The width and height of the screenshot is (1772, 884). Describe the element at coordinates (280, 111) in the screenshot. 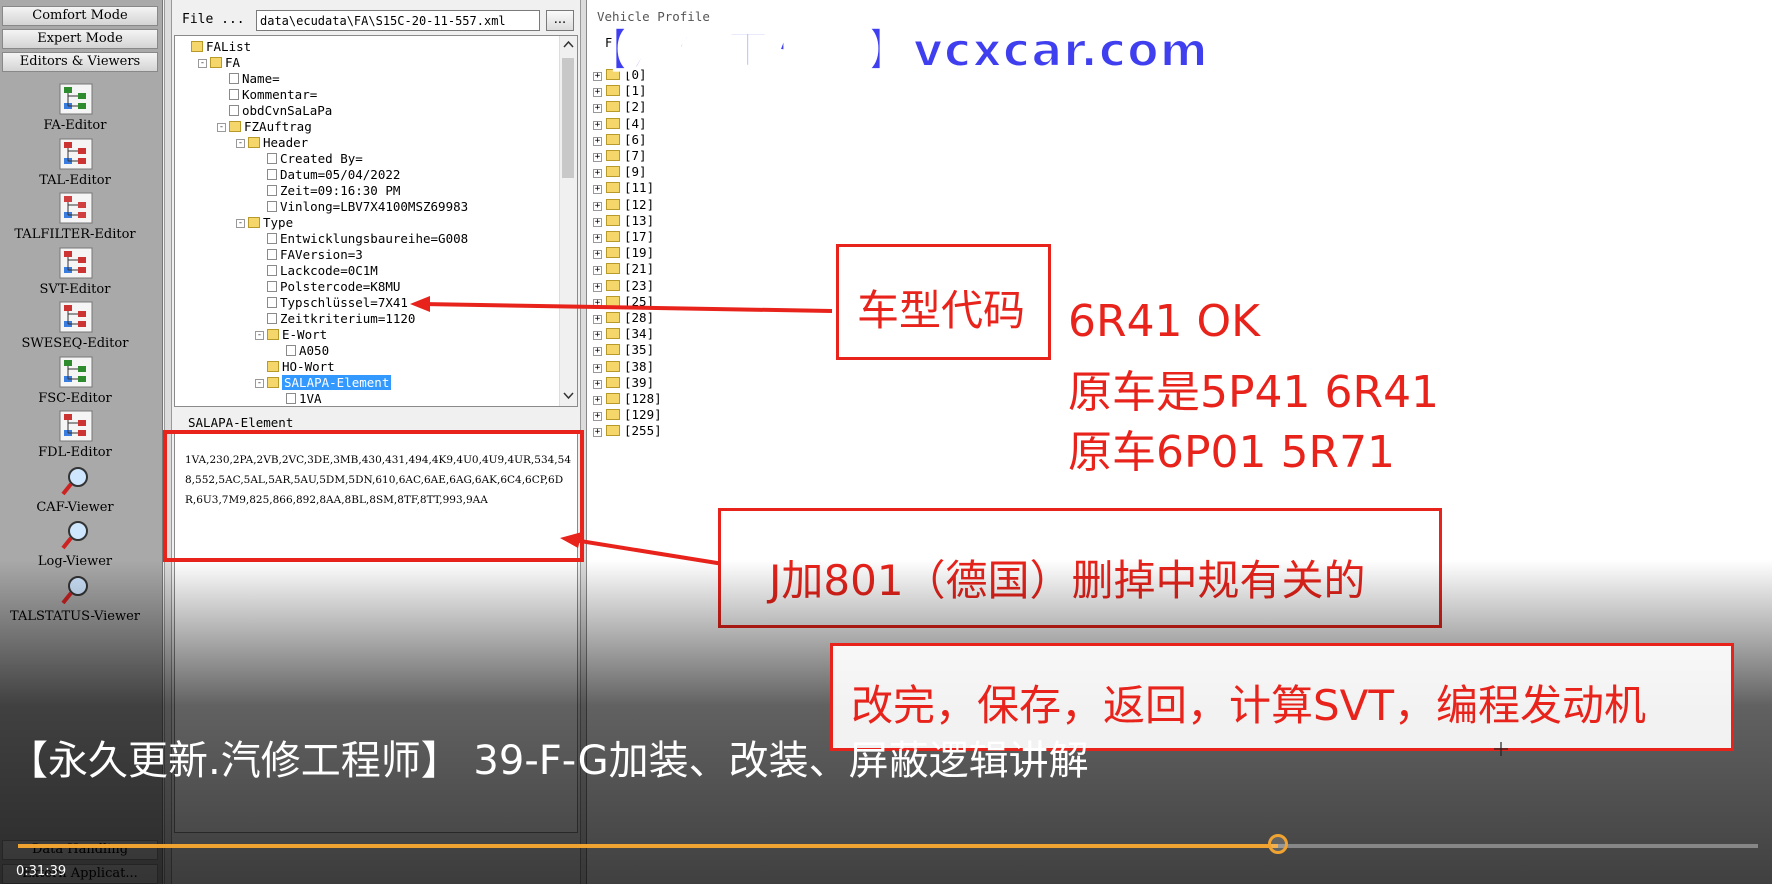

I see `tree-node: obdCvnSaLaPa` at that location.